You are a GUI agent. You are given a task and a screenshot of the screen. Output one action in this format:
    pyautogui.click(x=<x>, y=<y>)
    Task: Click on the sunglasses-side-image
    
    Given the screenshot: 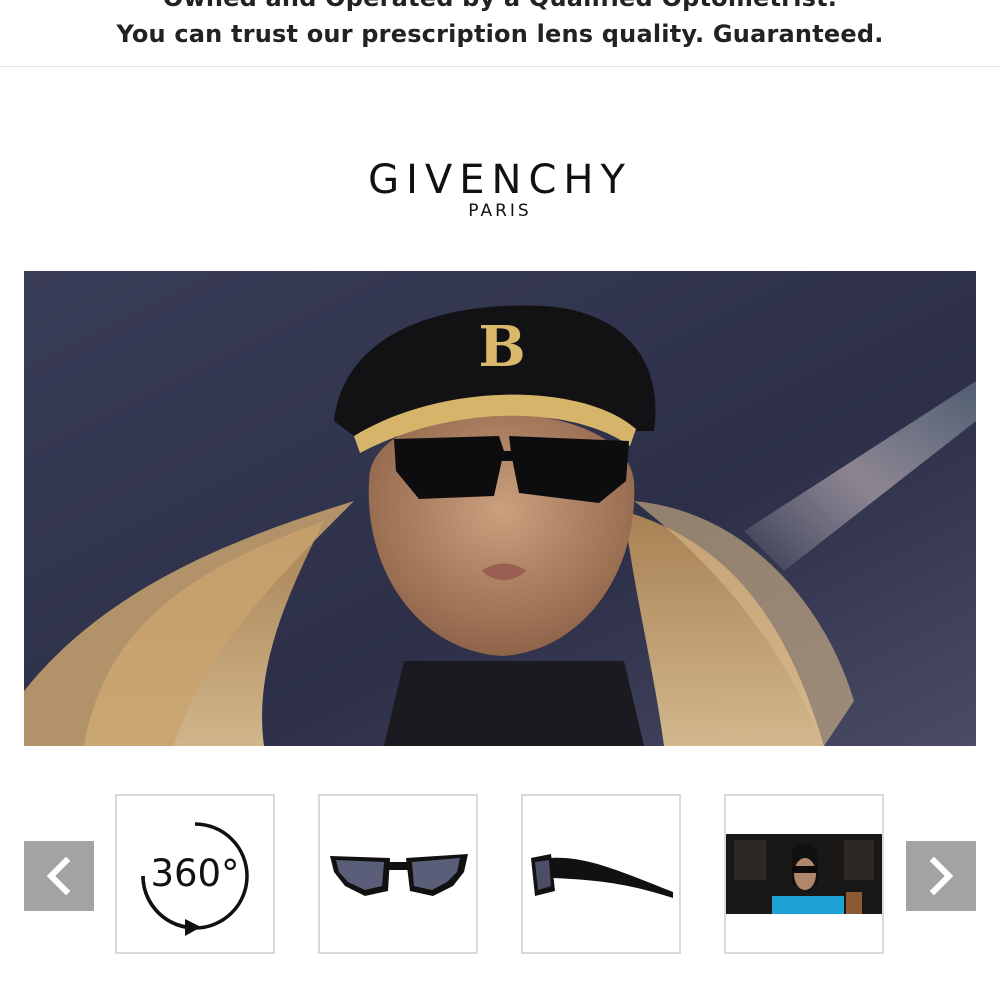 What is the action you would take?
    pyautogui.click(x=602, y=876)
    